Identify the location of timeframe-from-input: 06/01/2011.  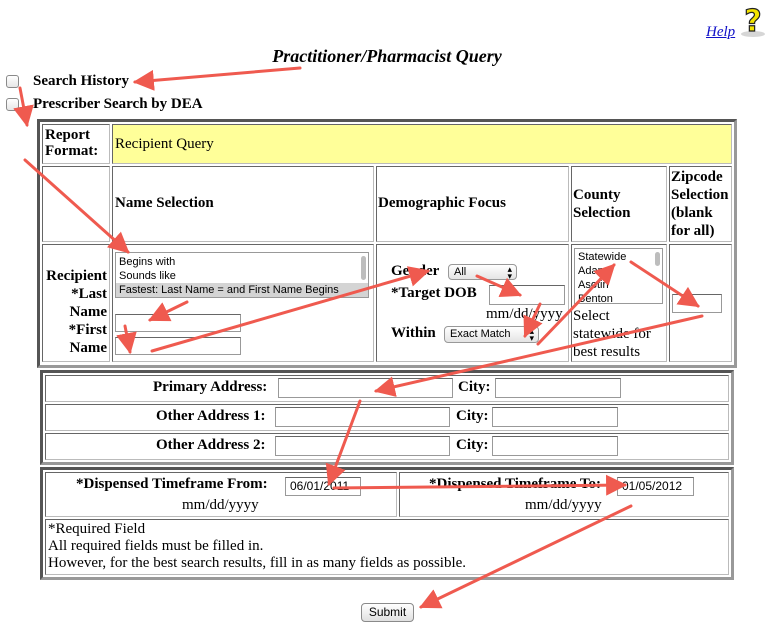
(323, 486).